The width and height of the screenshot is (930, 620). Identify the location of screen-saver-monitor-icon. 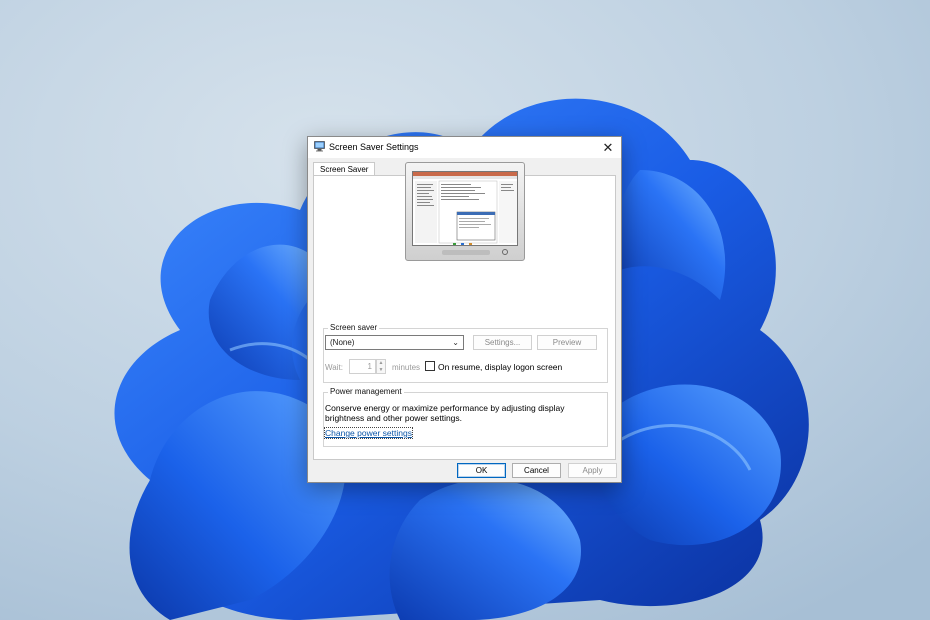
(319, 146).